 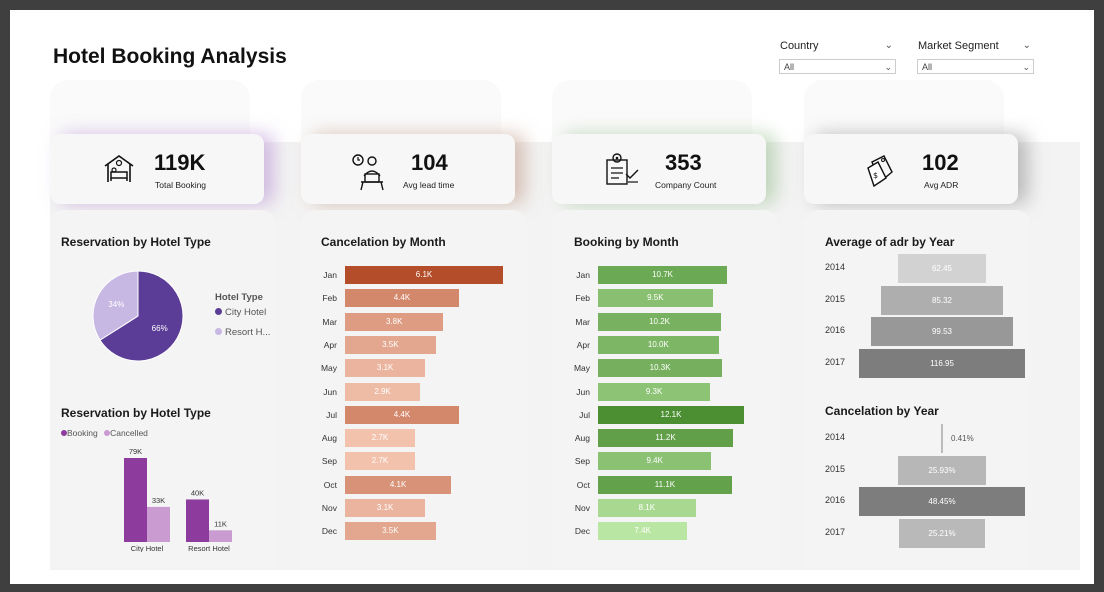 What do you see at coordinates (659, 169) in the screenshot?
I see `kpi-company-count: 353 Company Count` at bounding box center [659, 169].